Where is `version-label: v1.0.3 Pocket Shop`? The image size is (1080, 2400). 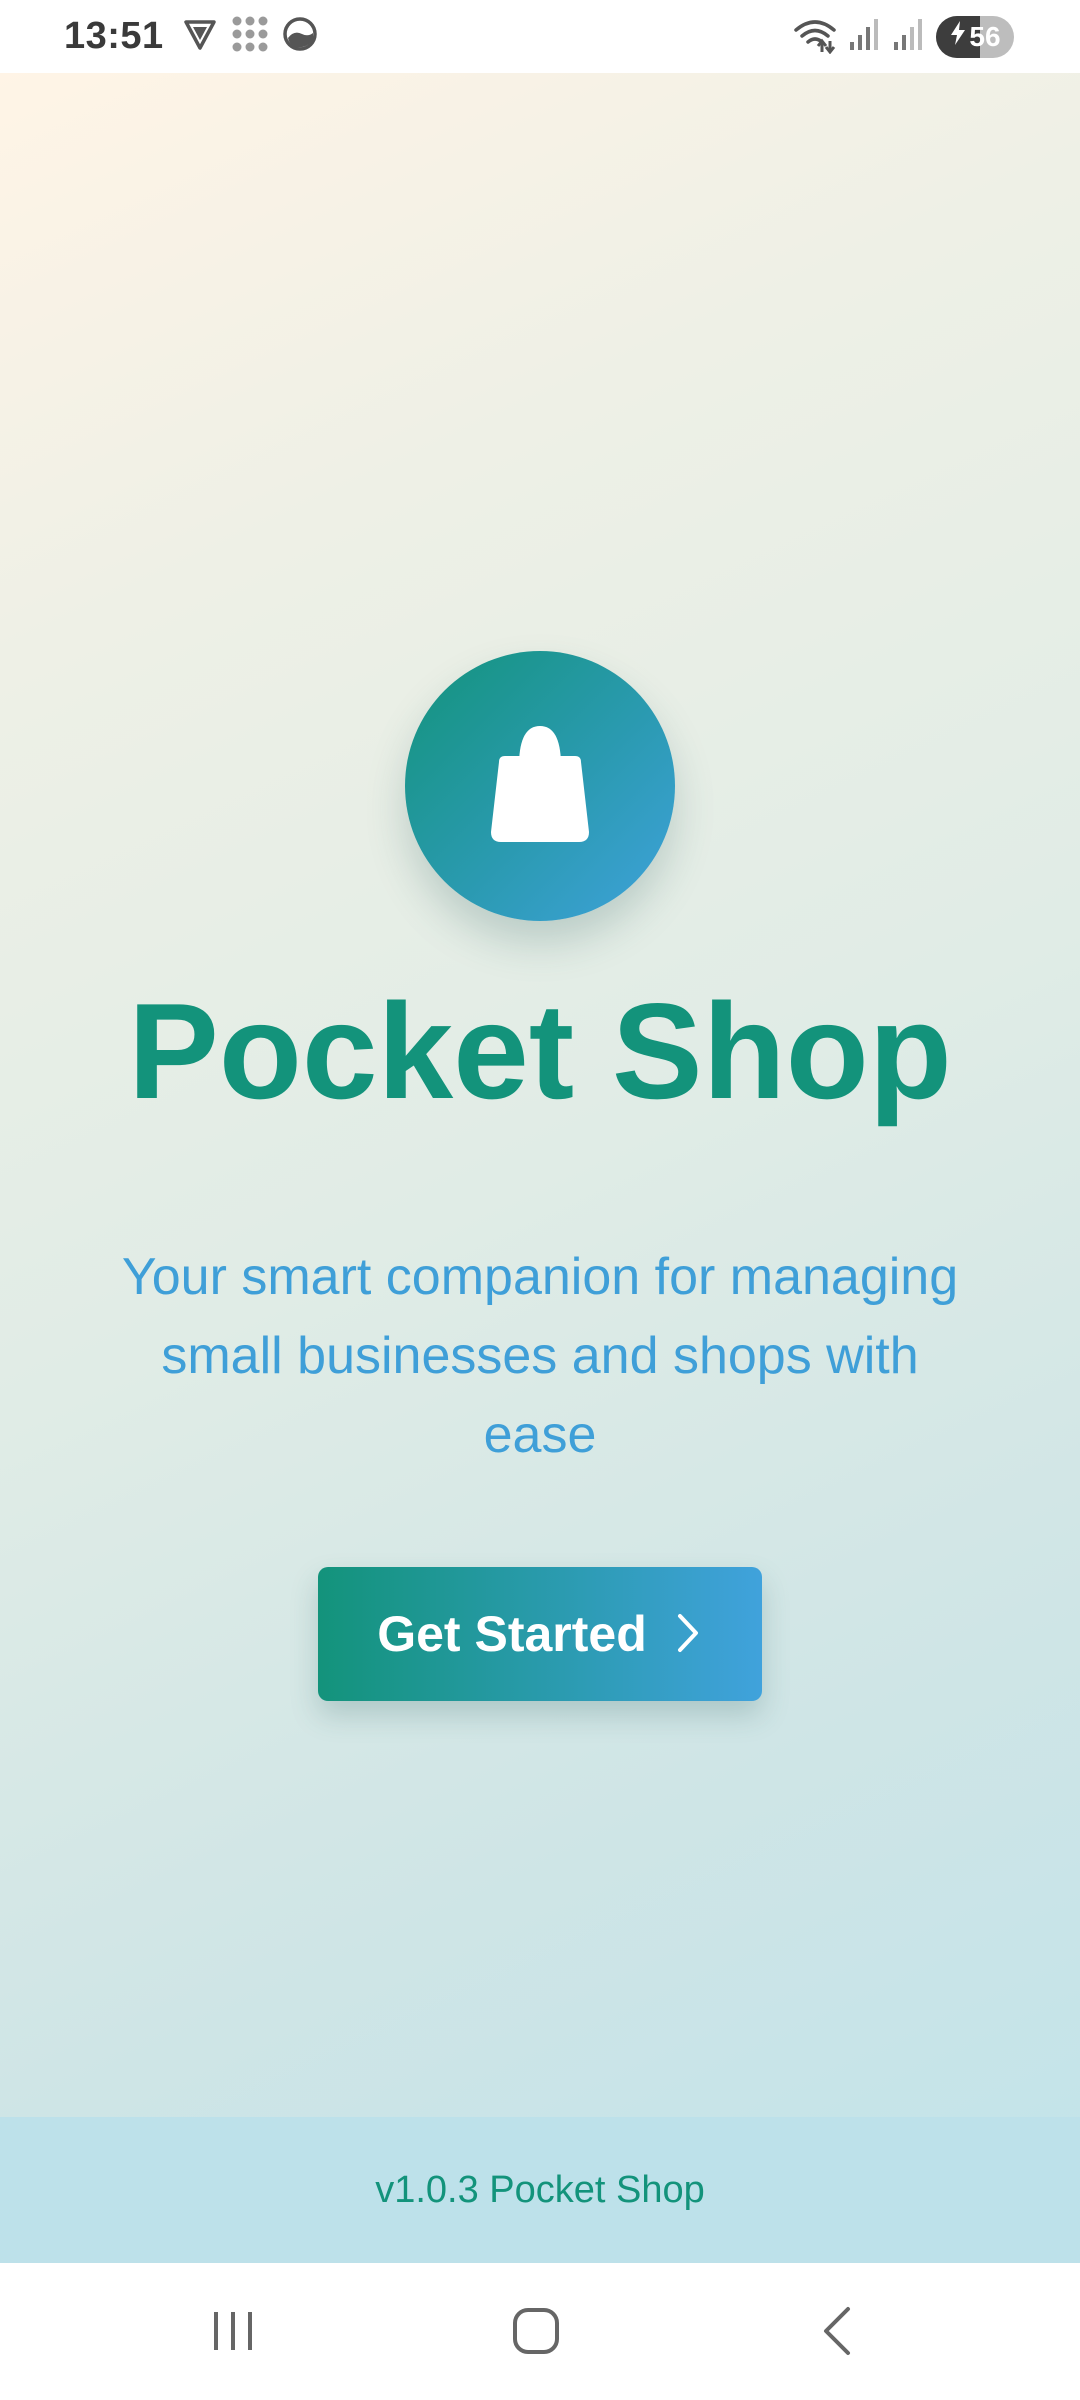
version-label: v1.0.3 Pocket Shop is located at coordinates (540, 2189).